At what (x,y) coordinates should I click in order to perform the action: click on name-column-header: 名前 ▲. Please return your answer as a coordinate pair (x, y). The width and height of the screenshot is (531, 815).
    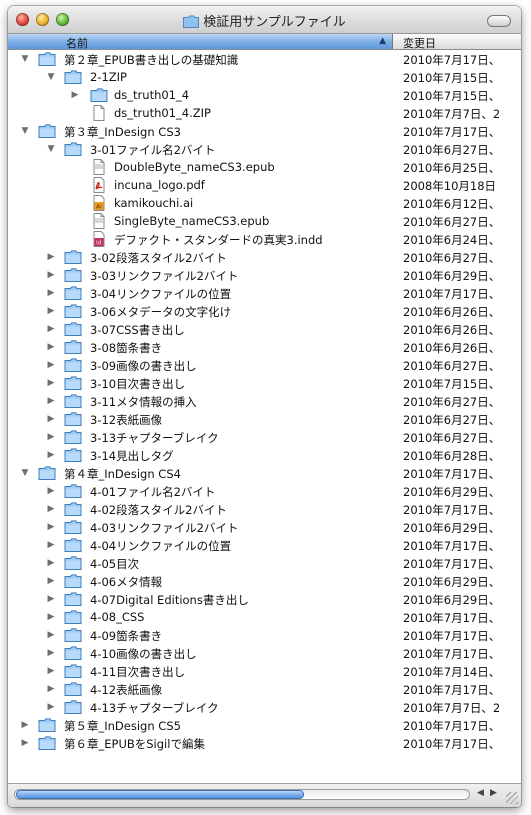
    Looking at the image, I should click on (200, 42).